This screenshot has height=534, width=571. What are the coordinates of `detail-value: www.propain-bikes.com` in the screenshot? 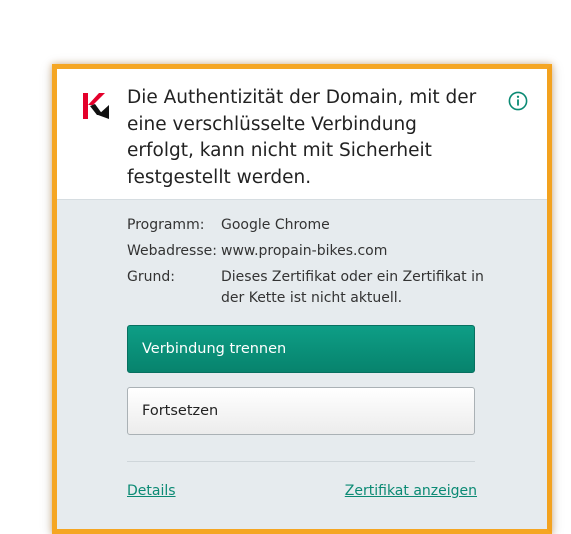 It's located at (304, 251).